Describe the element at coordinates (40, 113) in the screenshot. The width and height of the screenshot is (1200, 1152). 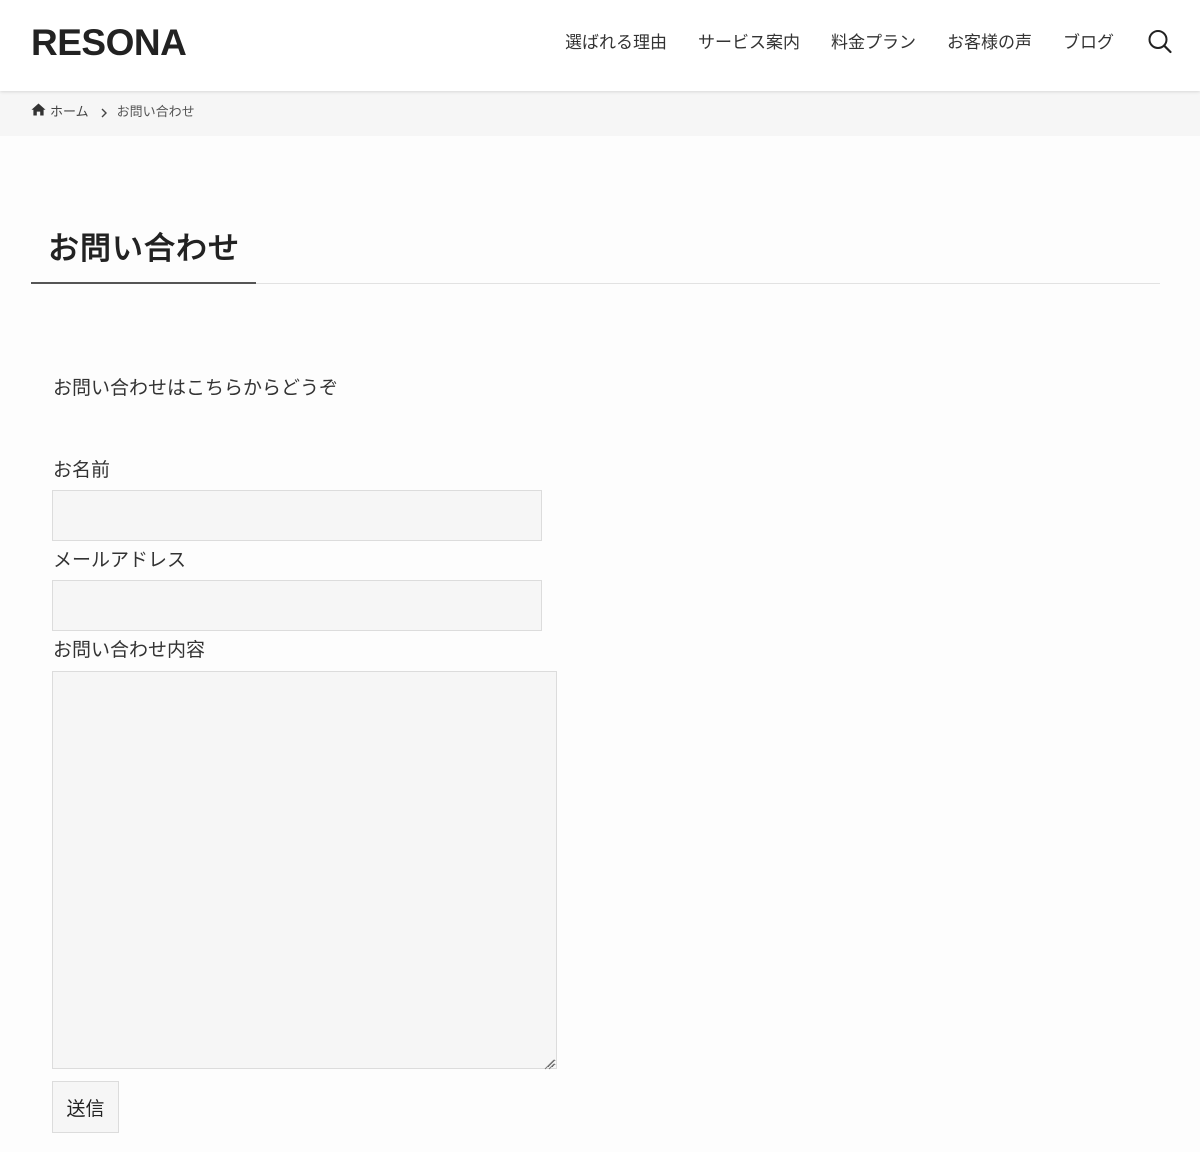
I see `home-icon` at that location.